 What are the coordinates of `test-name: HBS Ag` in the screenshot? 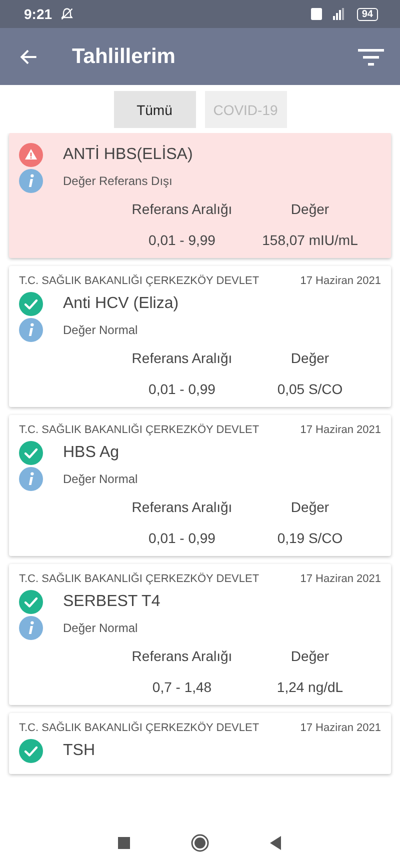 It's located at (91, 453).